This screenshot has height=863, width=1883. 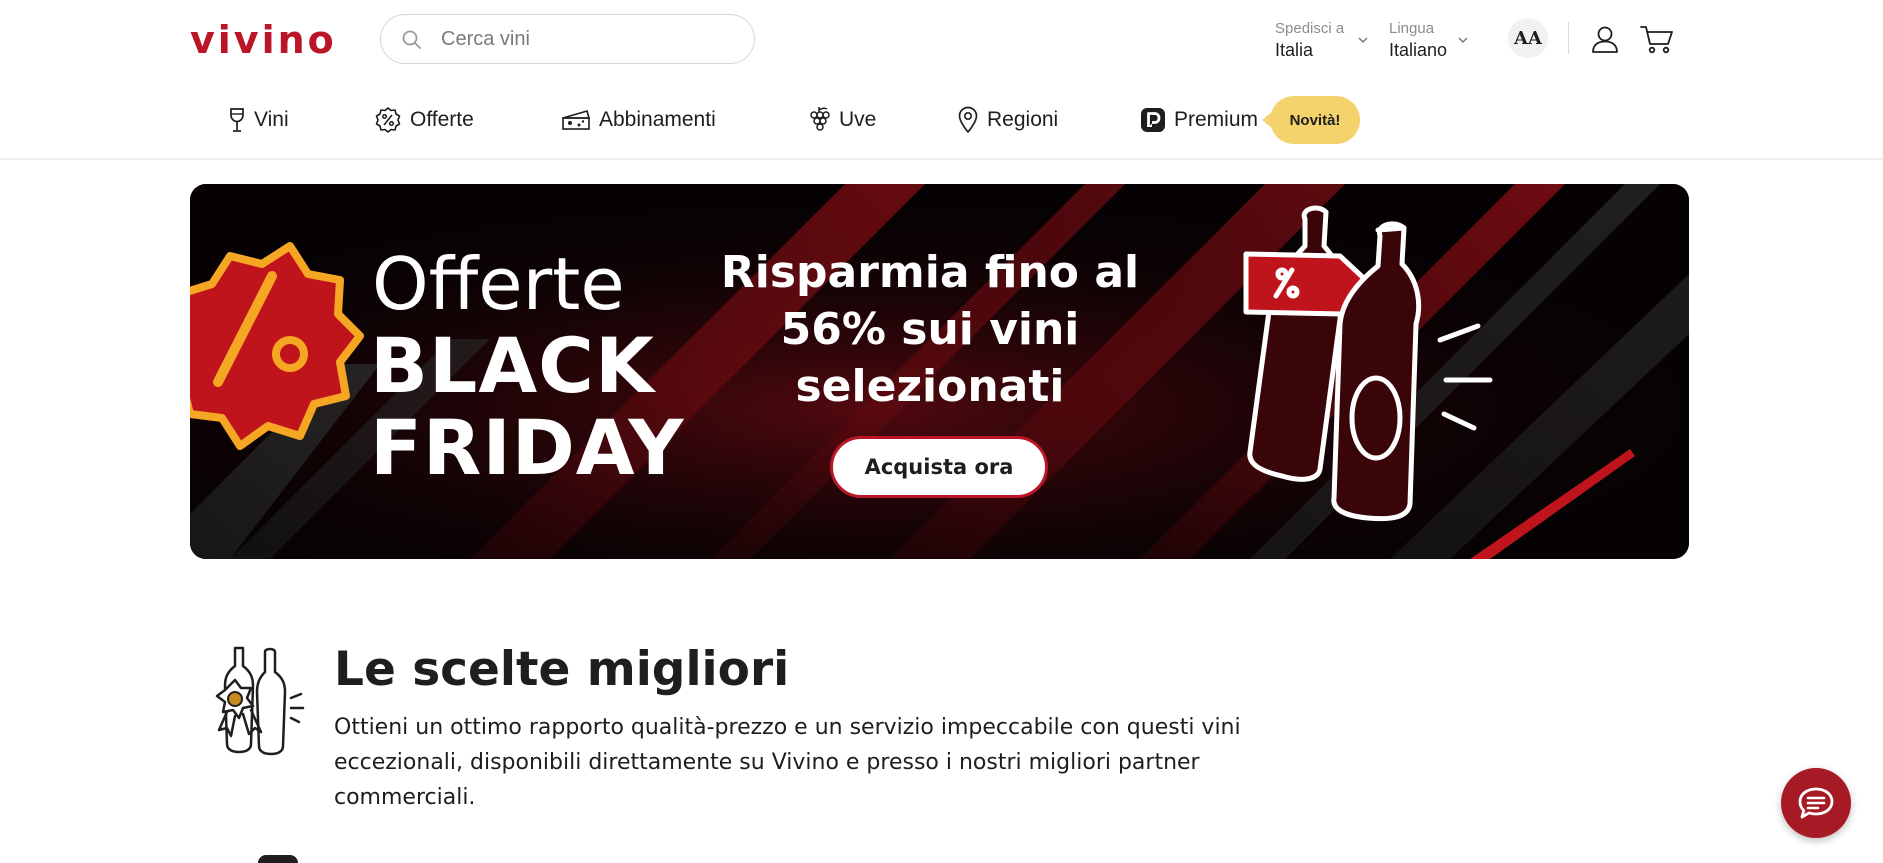 I want to click on banner-title-line1: Offerte, so click(x=498, y=284).